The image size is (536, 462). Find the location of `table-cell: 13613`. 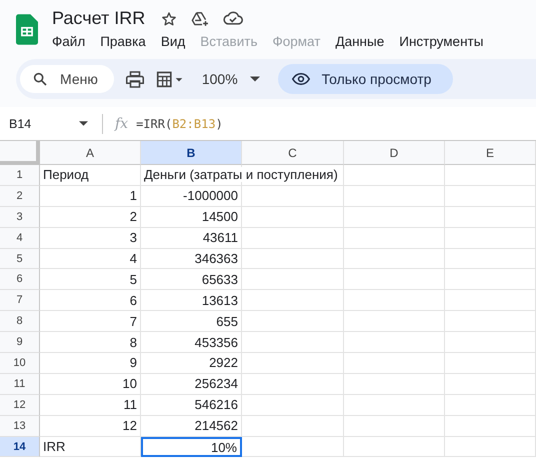

table-cell: 13613 is located at coordinates (220, 300).